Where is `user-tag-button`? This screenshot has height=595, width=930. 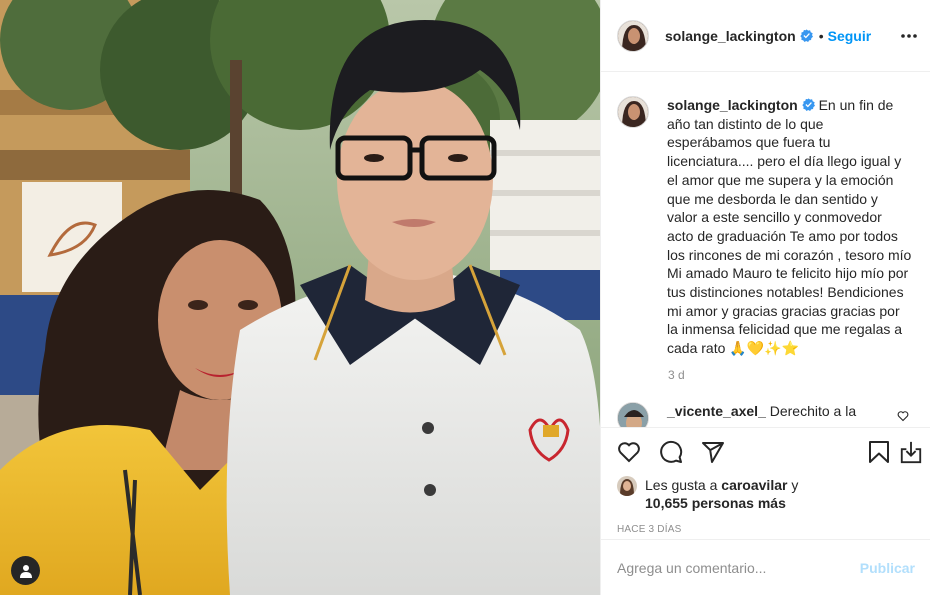
user-tag-button is located at coordinates (25, 570).